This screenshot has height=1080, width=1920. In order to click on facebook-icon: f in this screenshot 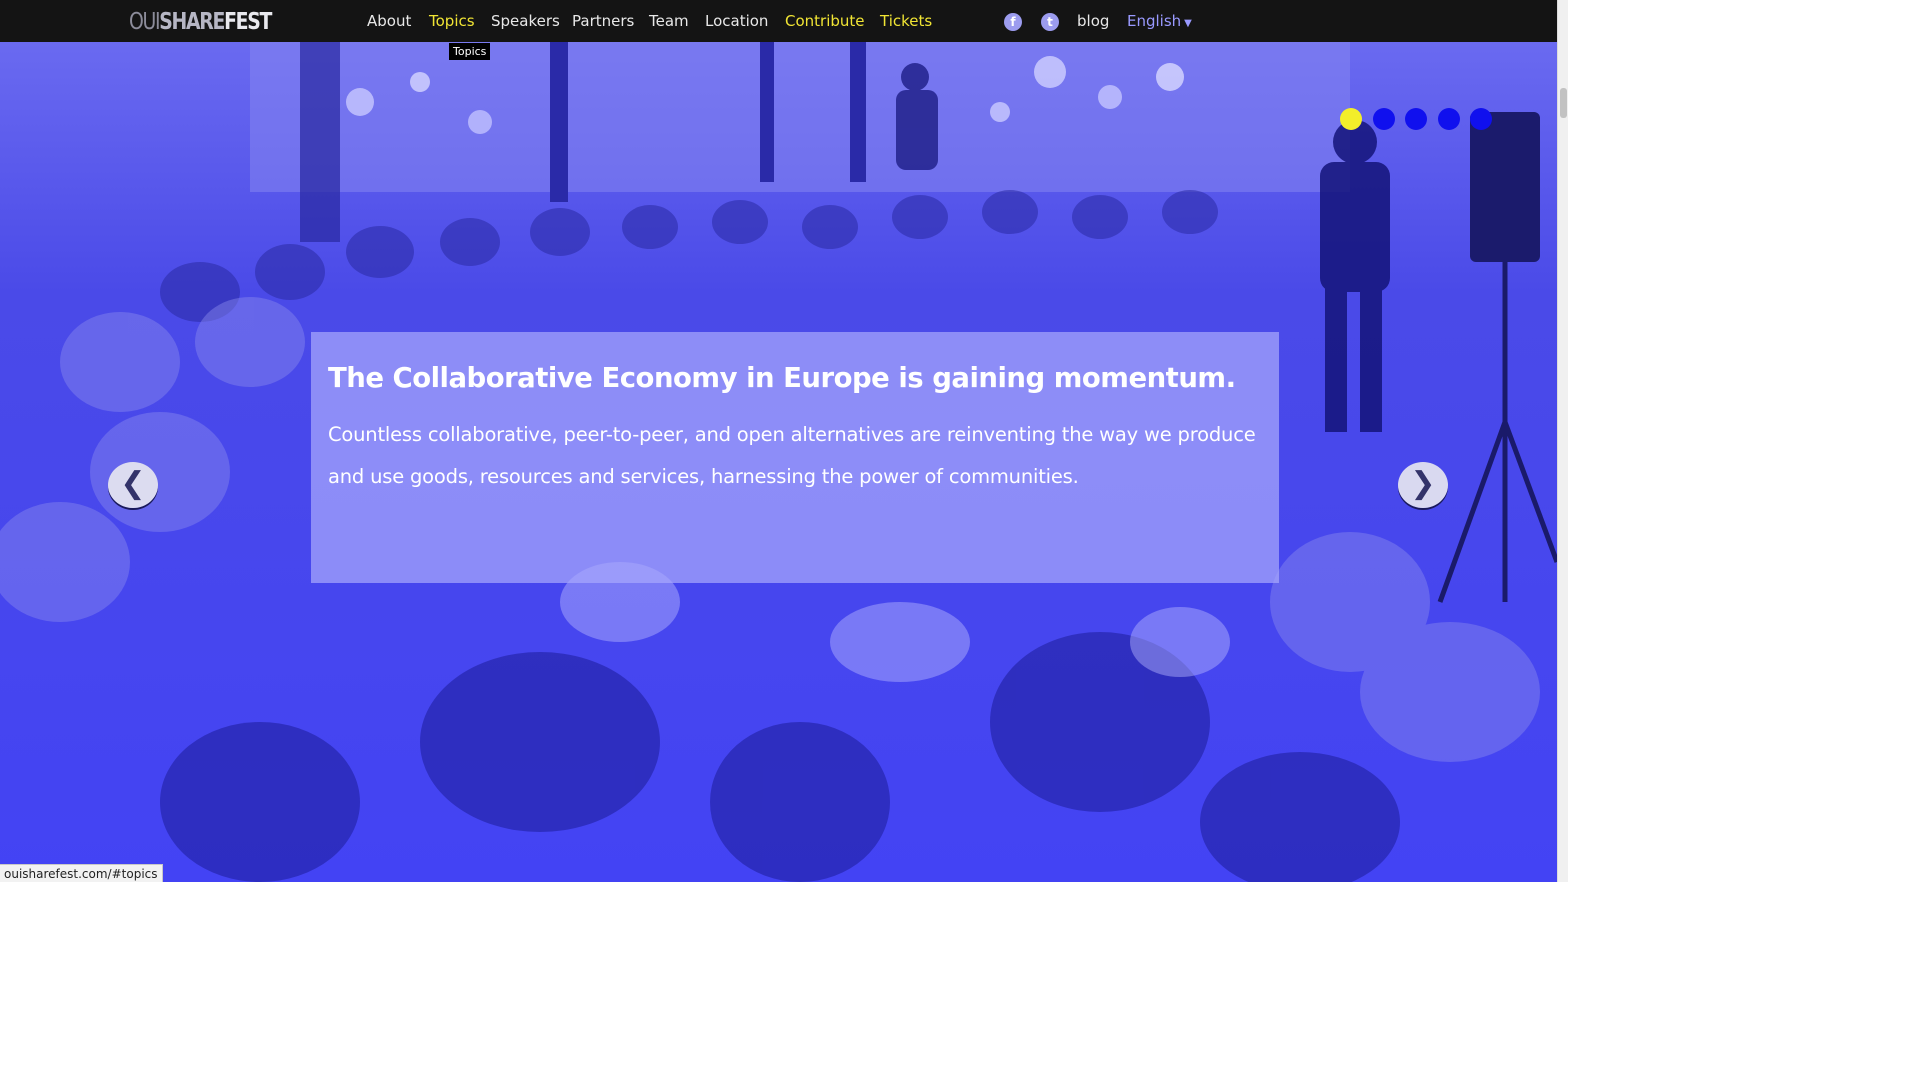, I will do `click(1013, 22)`.